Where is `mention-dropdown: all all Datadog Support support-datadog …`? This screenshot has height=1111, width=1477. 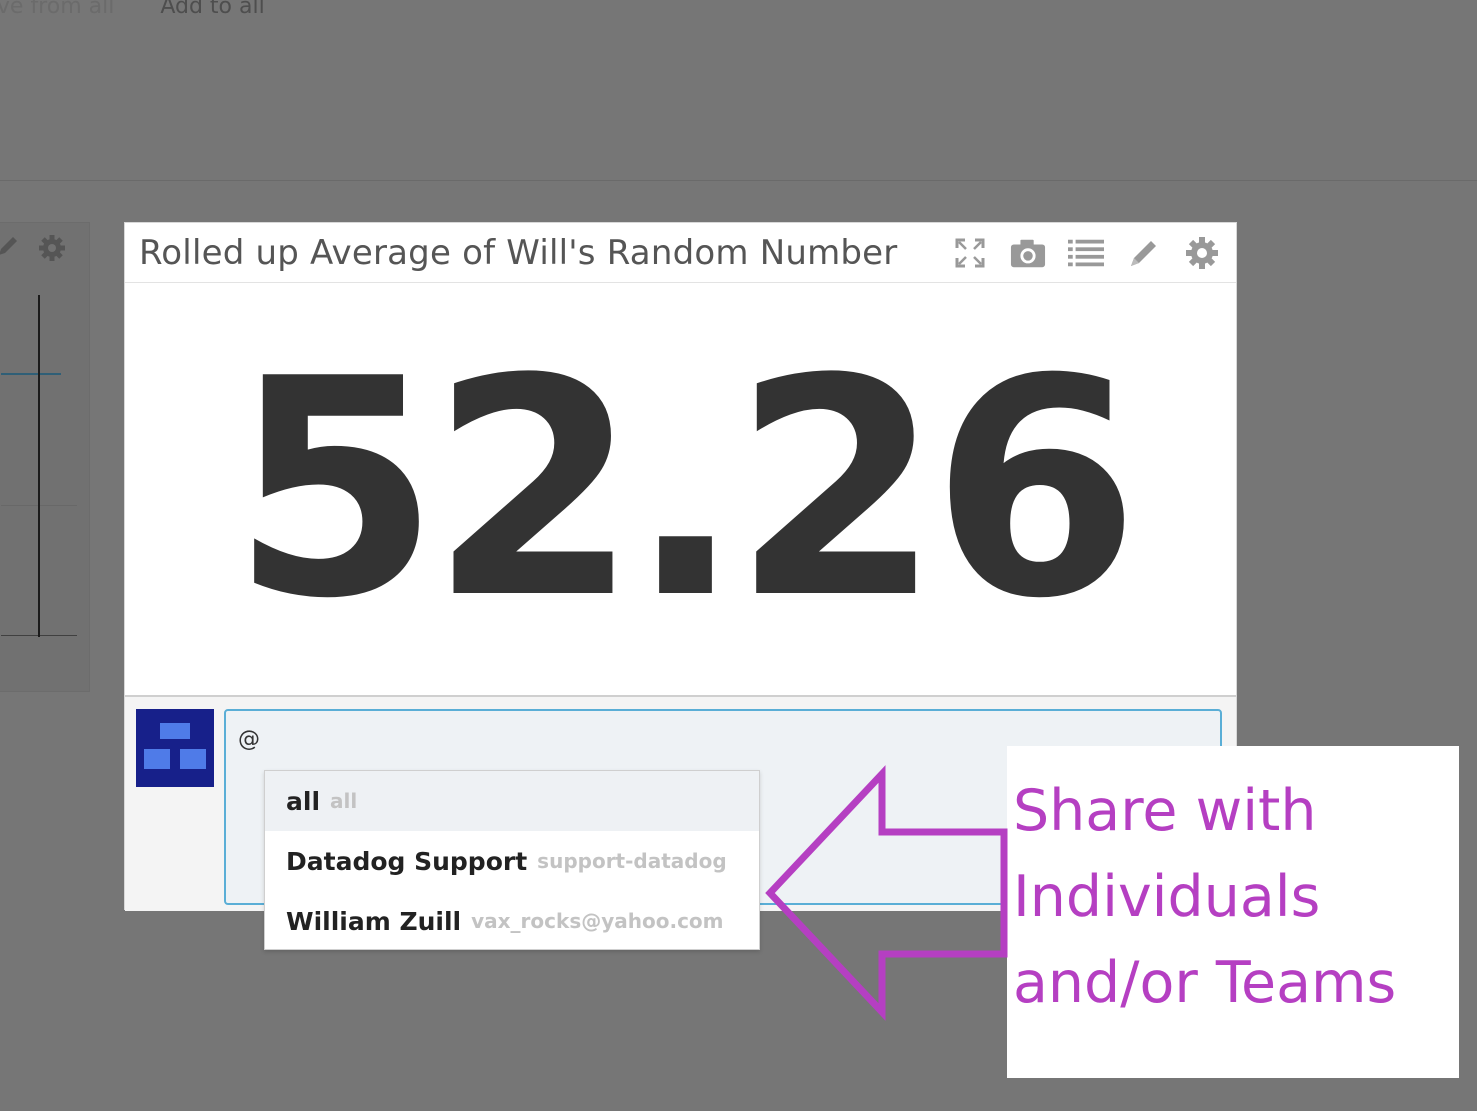
mention-dropdown: all all Datadog Support support-datadog … is located at coordinates (512, 860).